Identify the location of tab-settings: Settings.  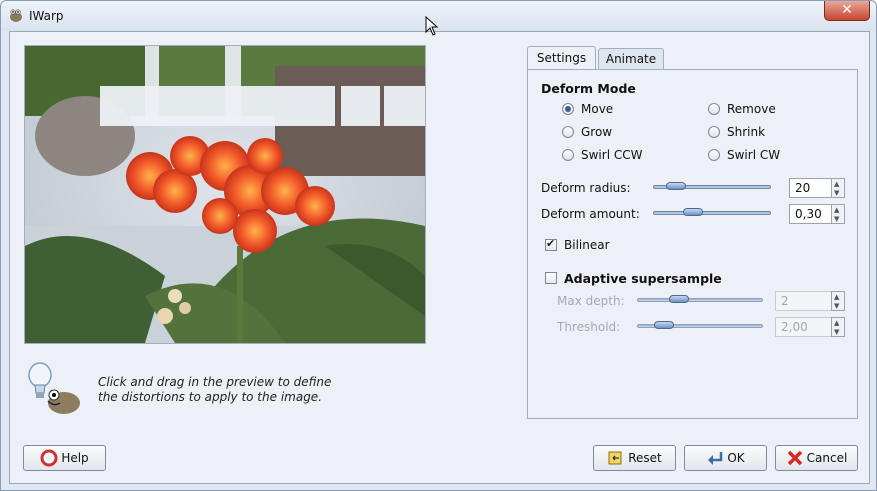
(561, 58).